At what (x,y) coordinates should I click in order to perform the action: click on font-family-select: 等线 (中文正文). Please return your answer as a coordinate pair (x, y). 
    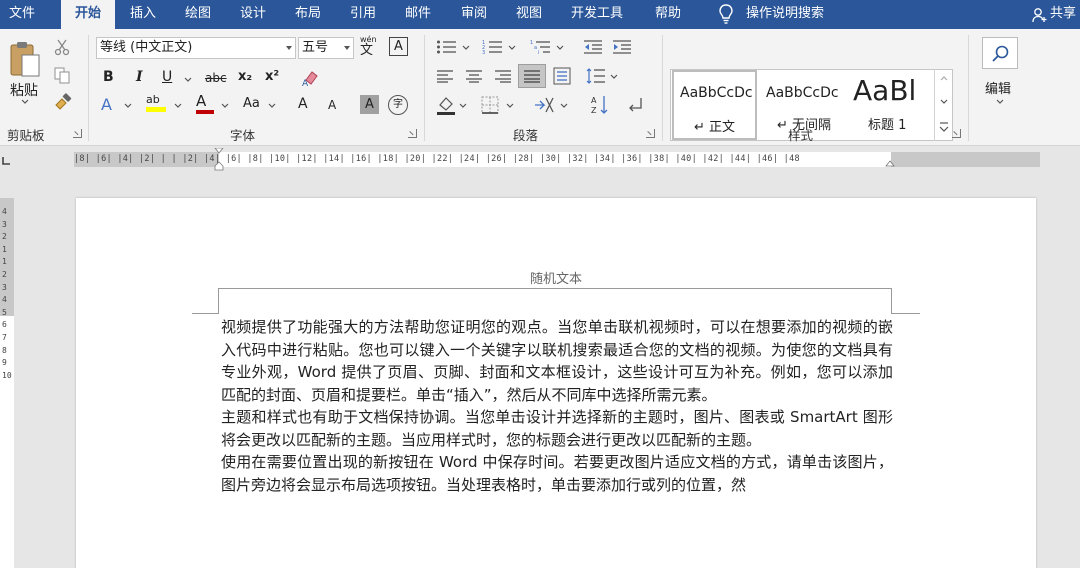
    Looking at the image, I should click on (196, 48).